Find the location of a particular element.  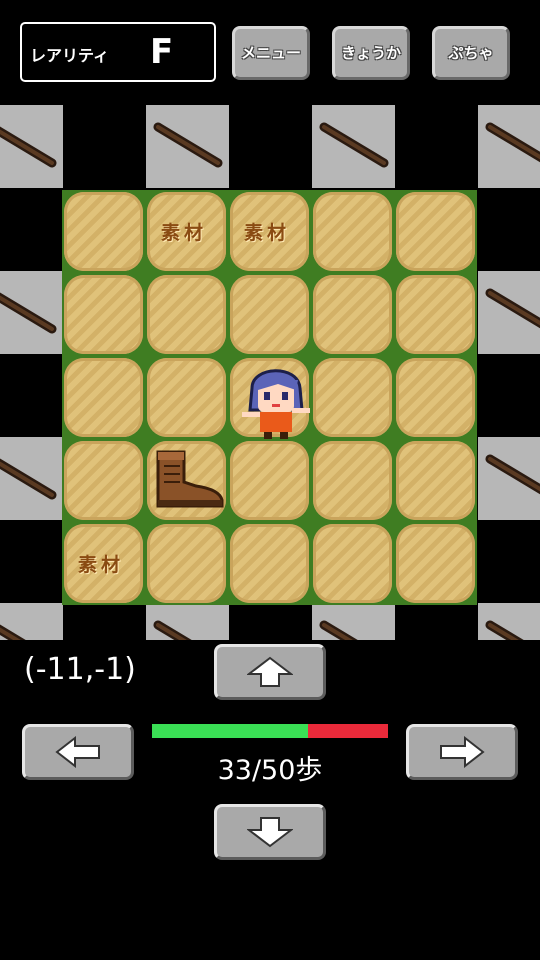

arrow-right-icon is located at coordinates (462, 752).